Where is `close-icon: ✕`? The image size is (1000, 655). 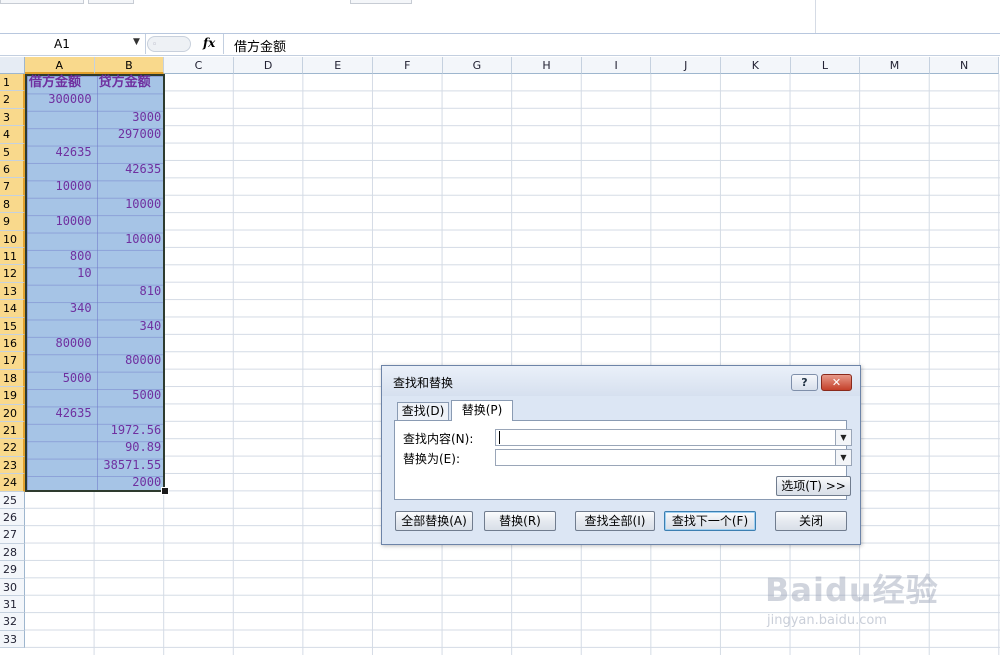
close-icon: ✕ is located at coordinates (836, 382).